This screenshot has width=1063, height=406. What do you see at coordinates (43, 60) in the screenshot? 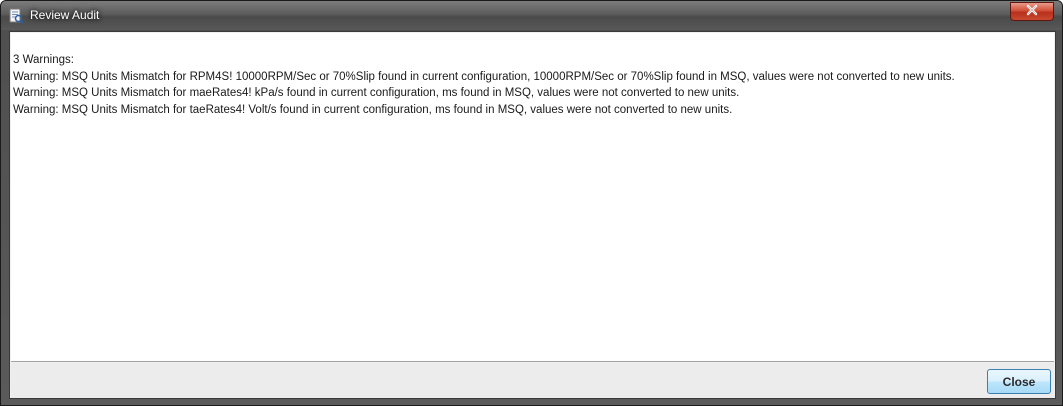
I see `warnings-summary: 3 Warnings:` at bounding box center [43, 60].